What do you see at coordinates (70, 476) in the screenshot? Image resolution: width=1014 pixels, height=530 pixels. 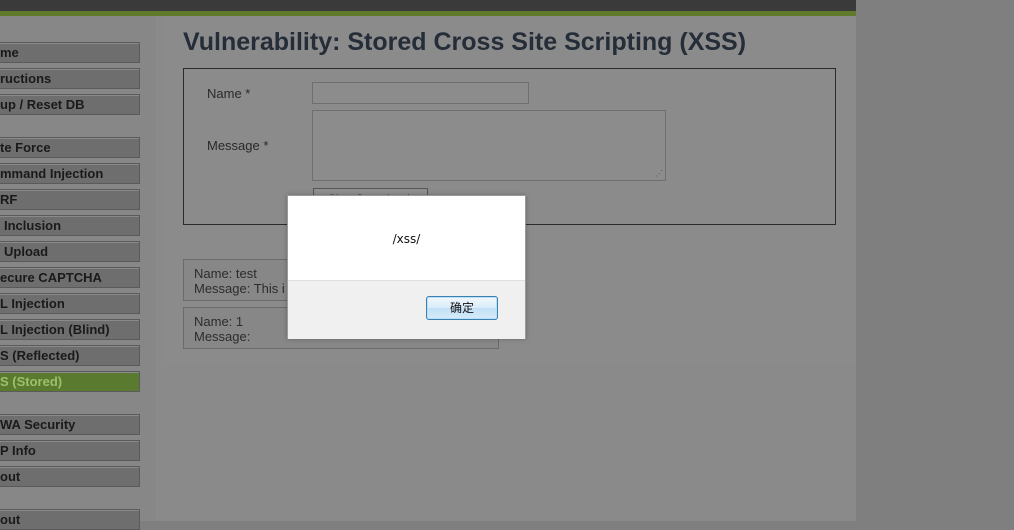 I see `sidebar-item-about: out` at bounding box center [70, 476].